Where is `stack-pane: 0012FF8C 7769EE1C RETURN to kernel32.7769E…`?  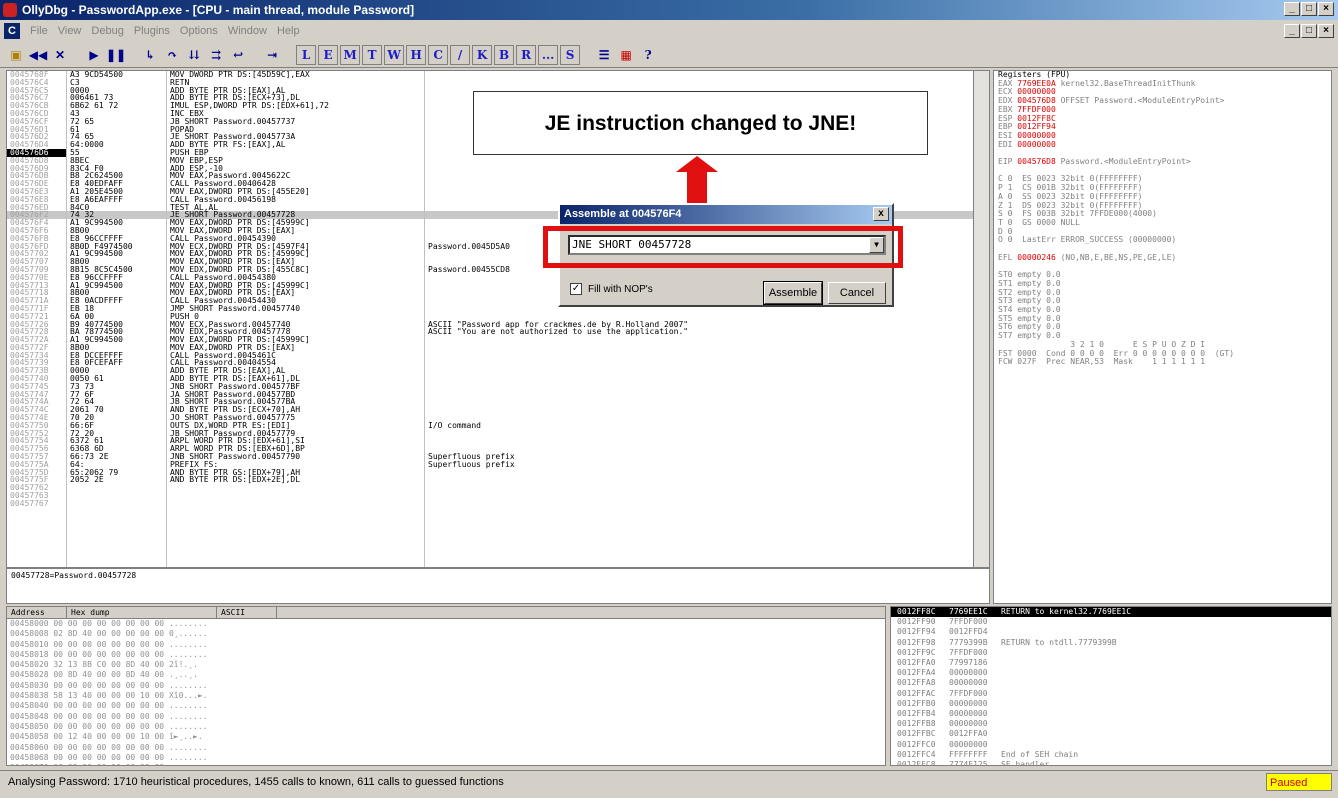 stack-pane: 0012FF8C 7769EE1C RETURN to kernel32.7769E… is located at coordinates (1111, 686).